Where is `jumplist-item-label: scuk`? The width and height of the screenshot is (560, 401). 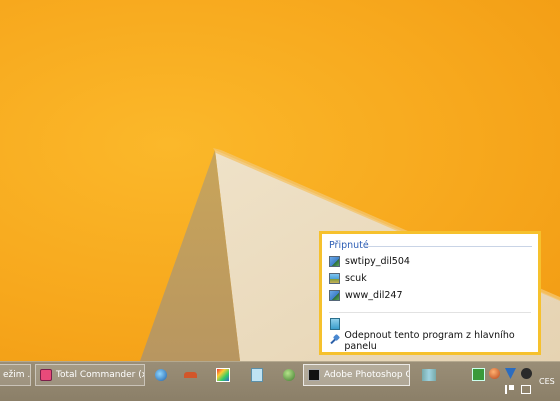 jumplist-item-label: scuk is located at coordinates (356, 278).